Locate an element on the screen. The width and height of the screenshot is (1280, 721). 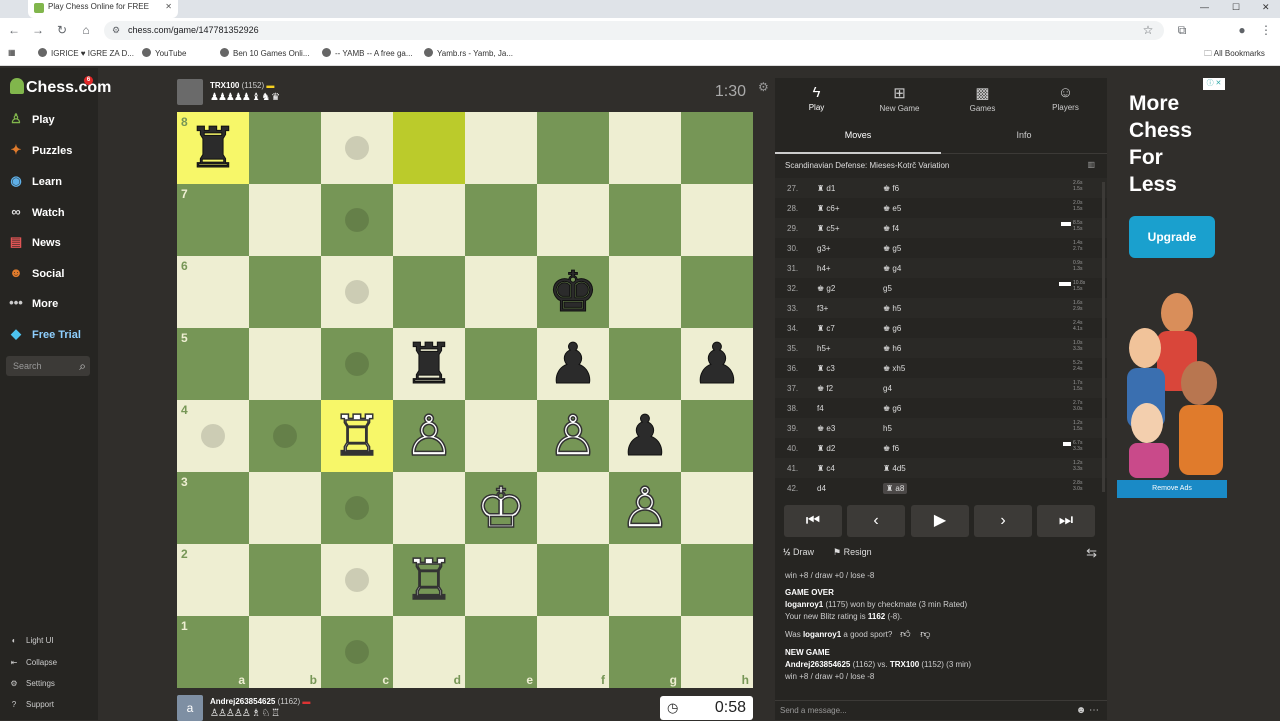
white-move: g3+ is located at coordinates (824, 248).